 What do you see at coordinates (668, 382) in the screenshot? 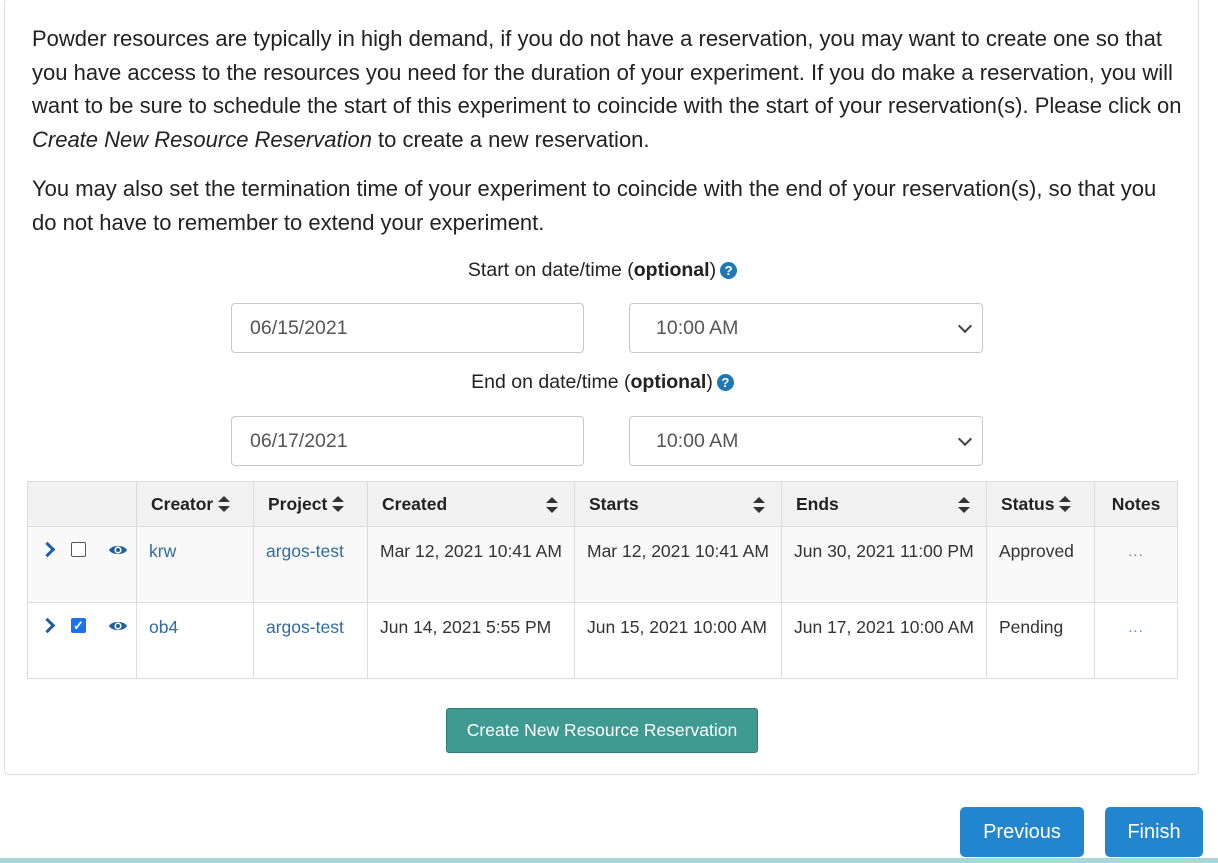
I see `end-optional: optional` at bounding box center [668, 382].